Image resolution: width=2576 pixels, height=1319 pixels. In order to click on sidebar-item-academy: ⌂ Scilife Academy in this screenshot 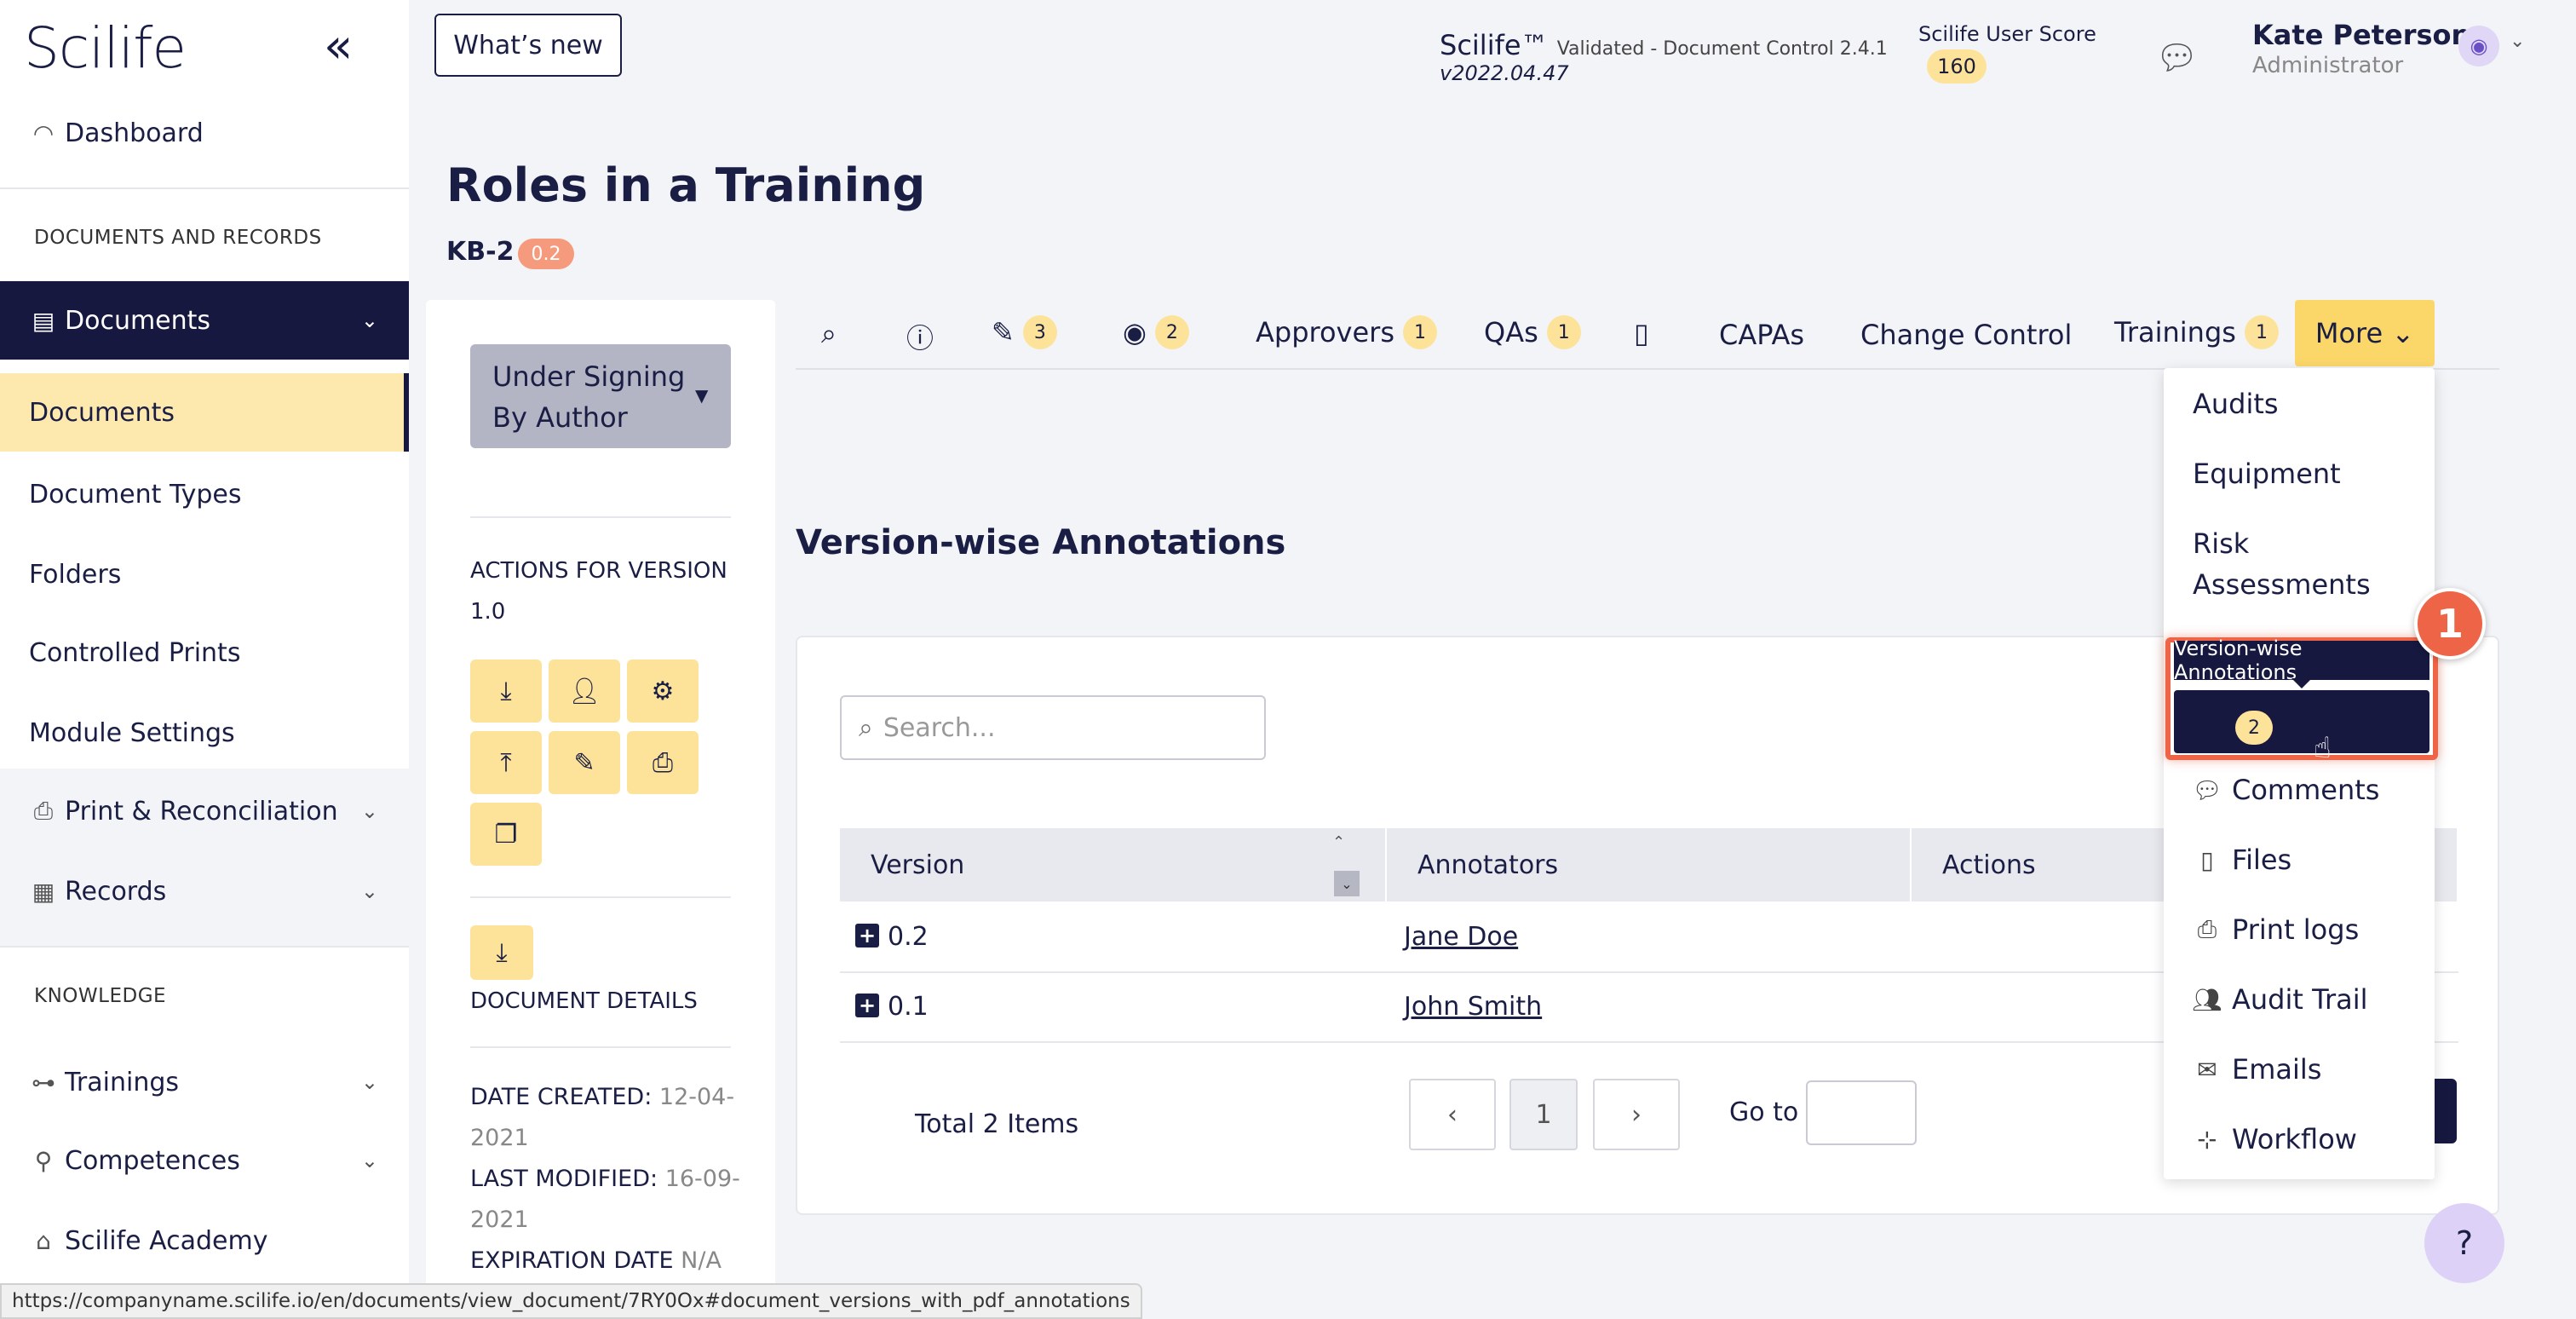, I will do `click(205, 1240)`.